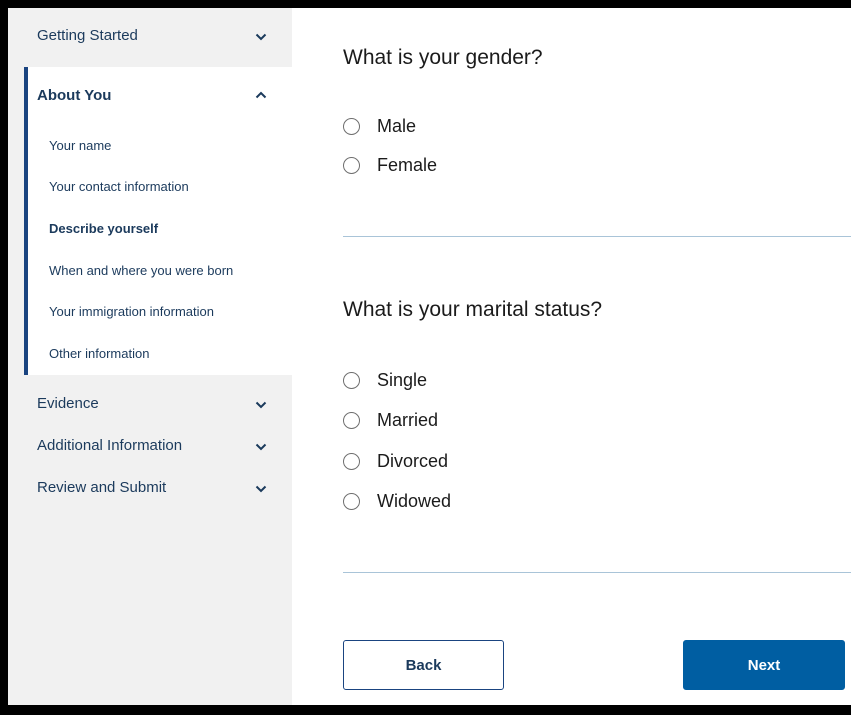 This screenshot has width=851, height=715. I want to click on chevron-up-icon, so click(261, 95).